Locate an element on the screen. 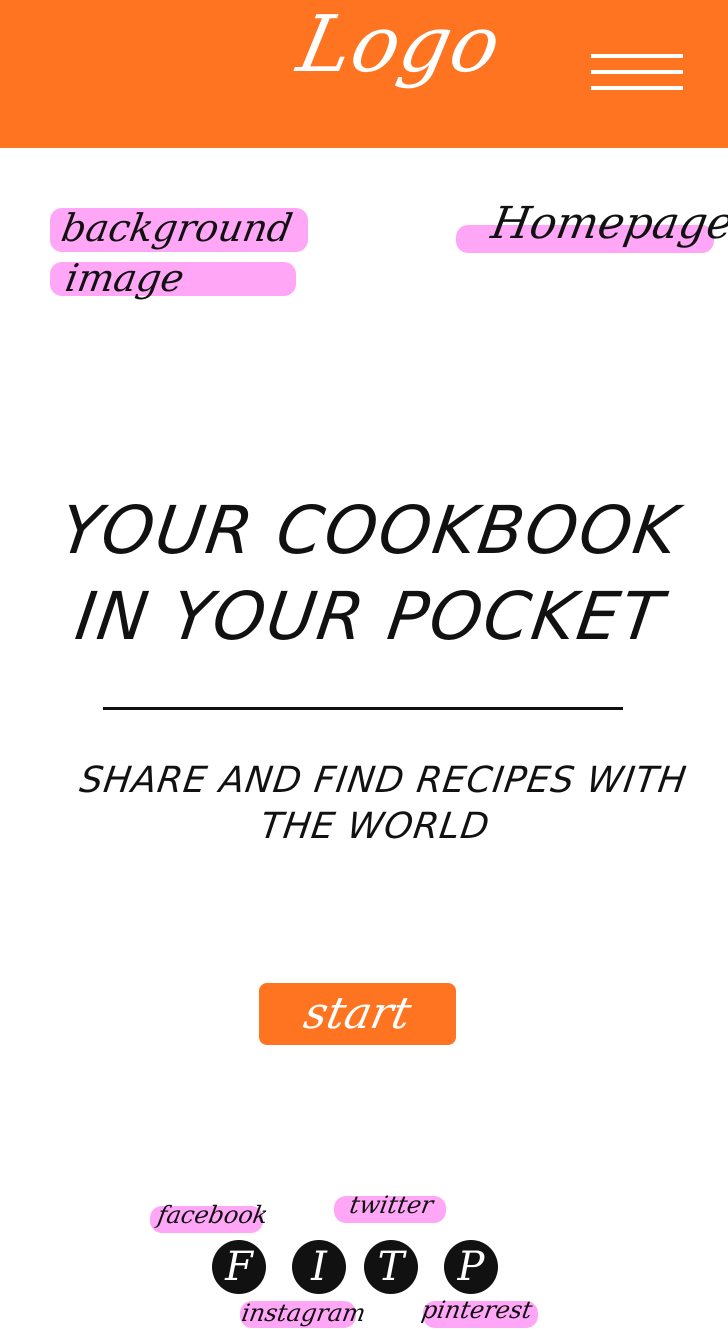  hero-subtitle: SHARE AND FIND RECIPES WITH is located at coordinates (383, 780).